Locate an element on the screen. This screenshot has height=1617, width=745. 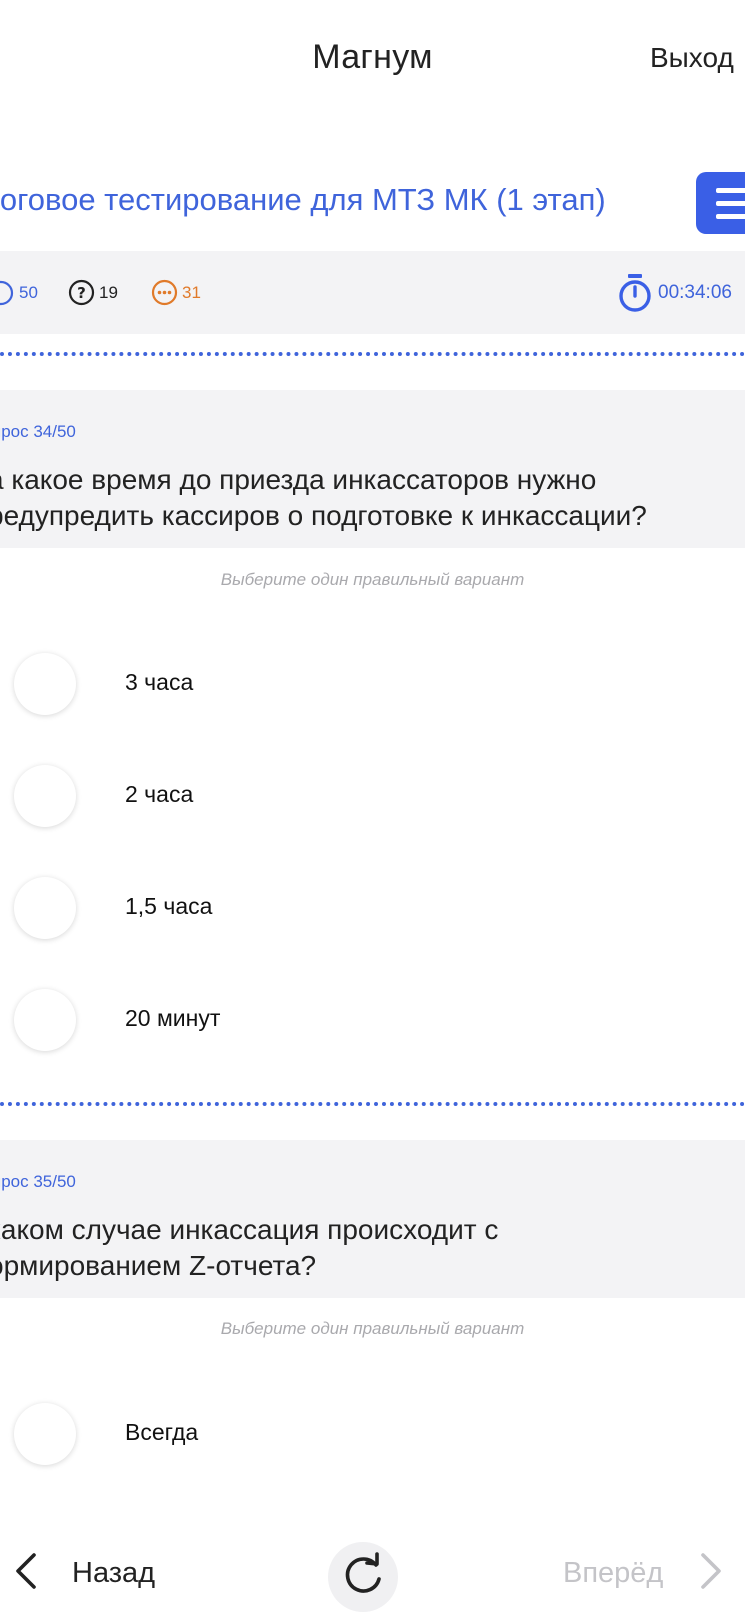
question-number: прос 35/50 is located at coordinates (38, 1181).